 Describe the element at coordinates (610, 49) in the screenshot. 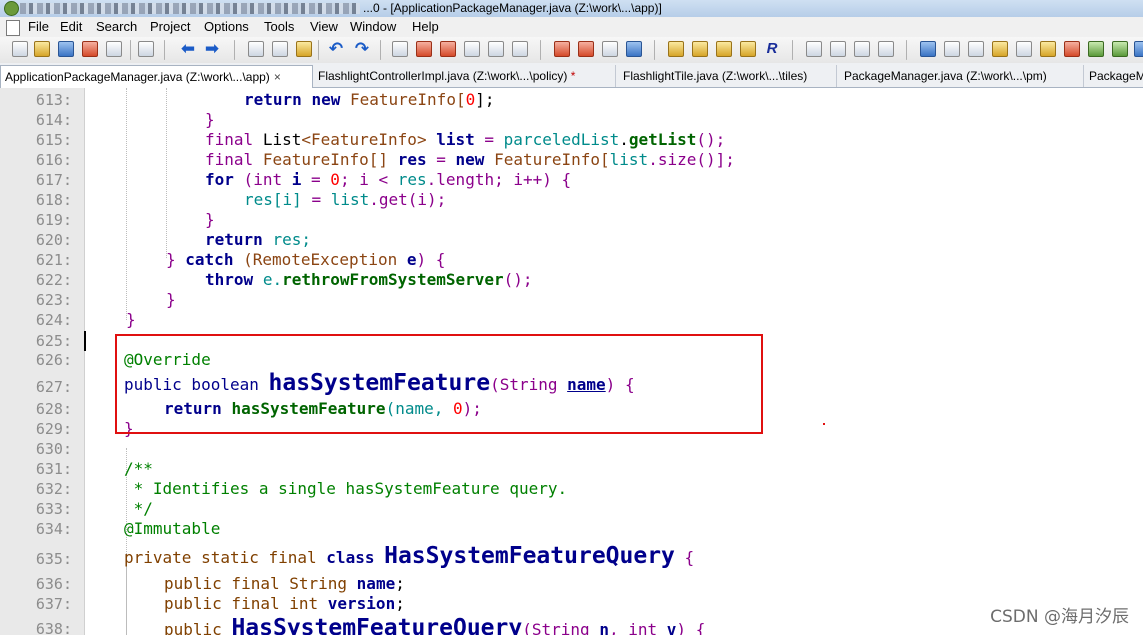

I see `bookmark-list-icon` at that location.